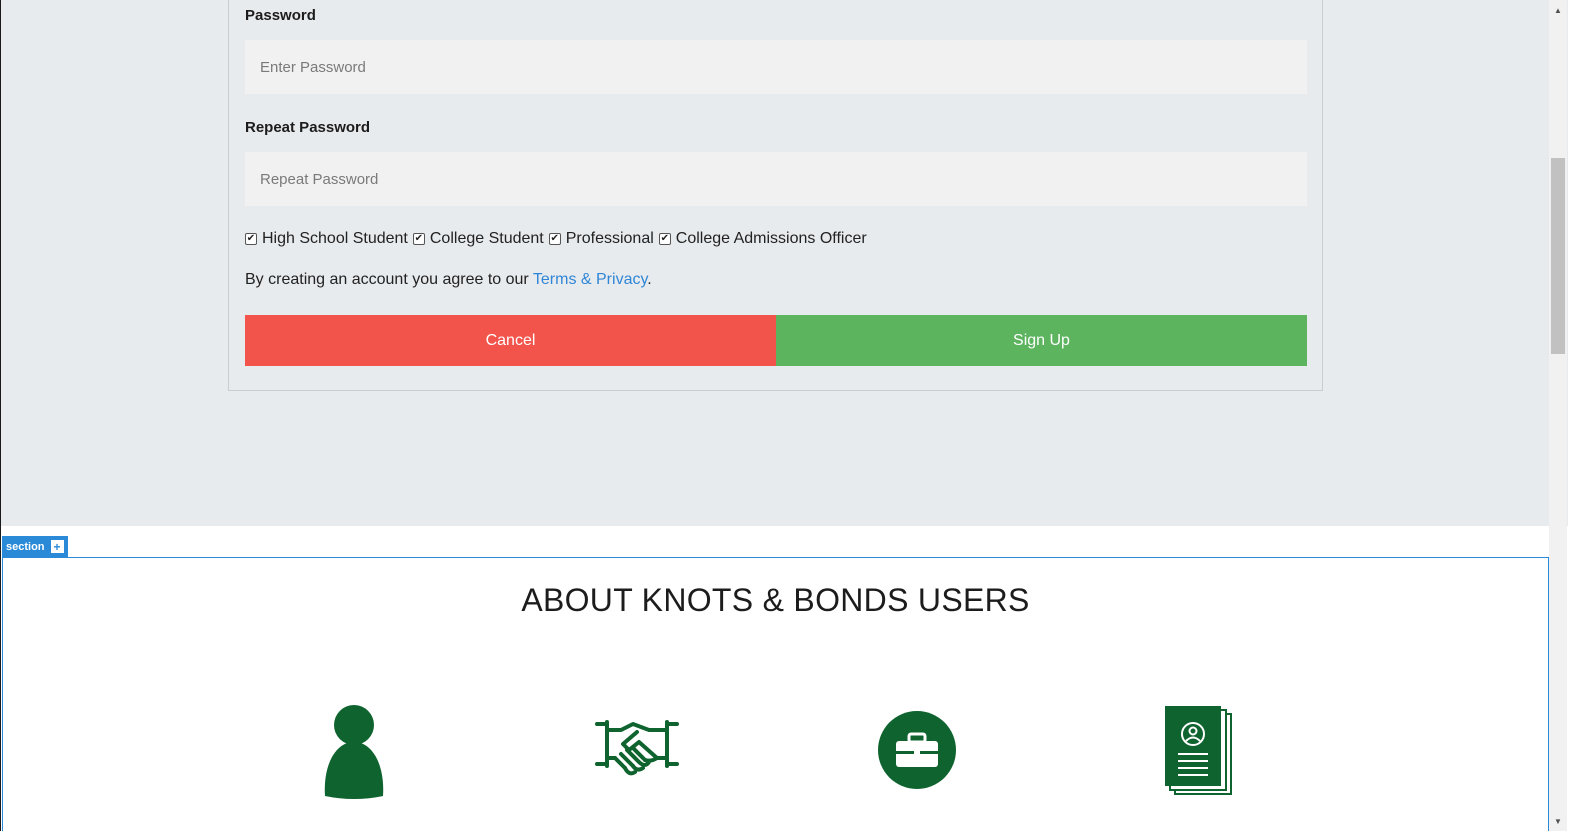  What do you see at coordinates (1558, 821) in the screenshot?
I see `scroll-down-arrow-icon: ▼` at bounding box center [1558, 821].